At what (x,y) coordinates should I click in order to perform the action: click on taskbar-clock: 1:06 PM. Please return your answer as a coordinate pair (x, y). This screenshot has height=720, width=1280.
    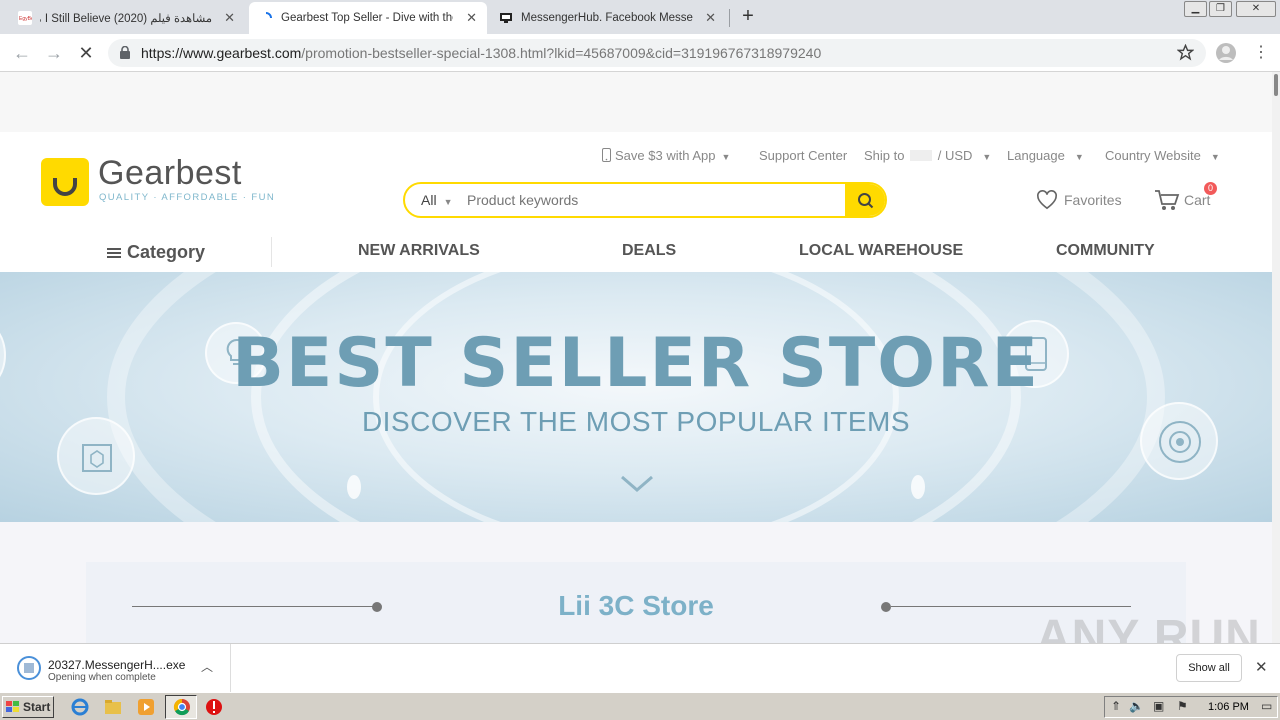
    Looking at the image, I should click on (1228, 707).